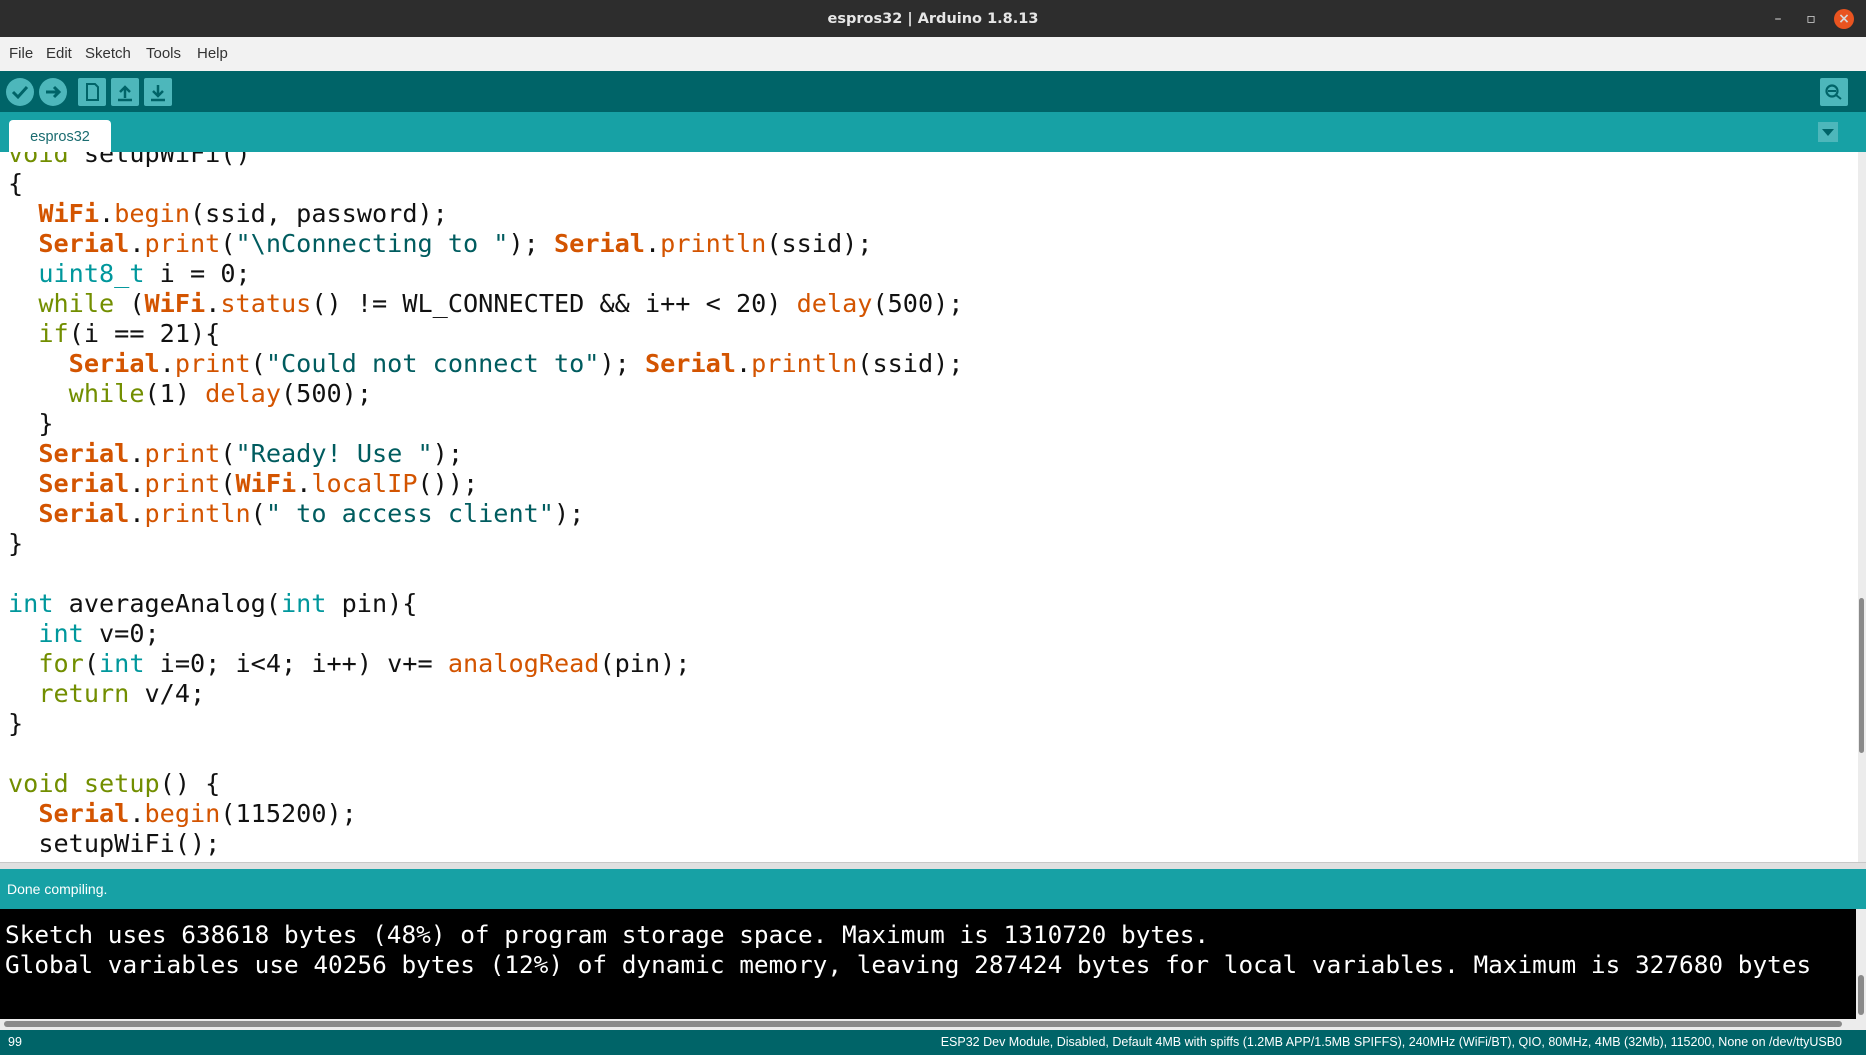 This screenshot has height=1055, width=1866. Describe the element at coordinates (485, 694) in the screenshot. I see `code-line: return v/4;` at that location.